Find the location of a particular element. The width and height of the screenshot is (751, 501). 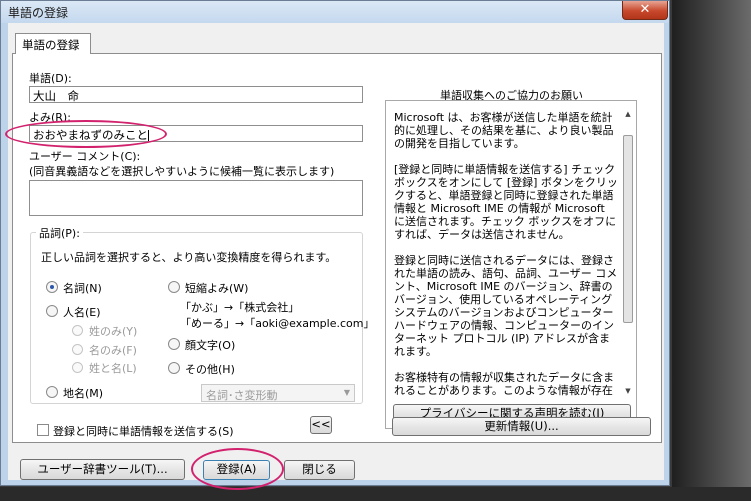

surname-only-radio is located at coordinates (77, 330).